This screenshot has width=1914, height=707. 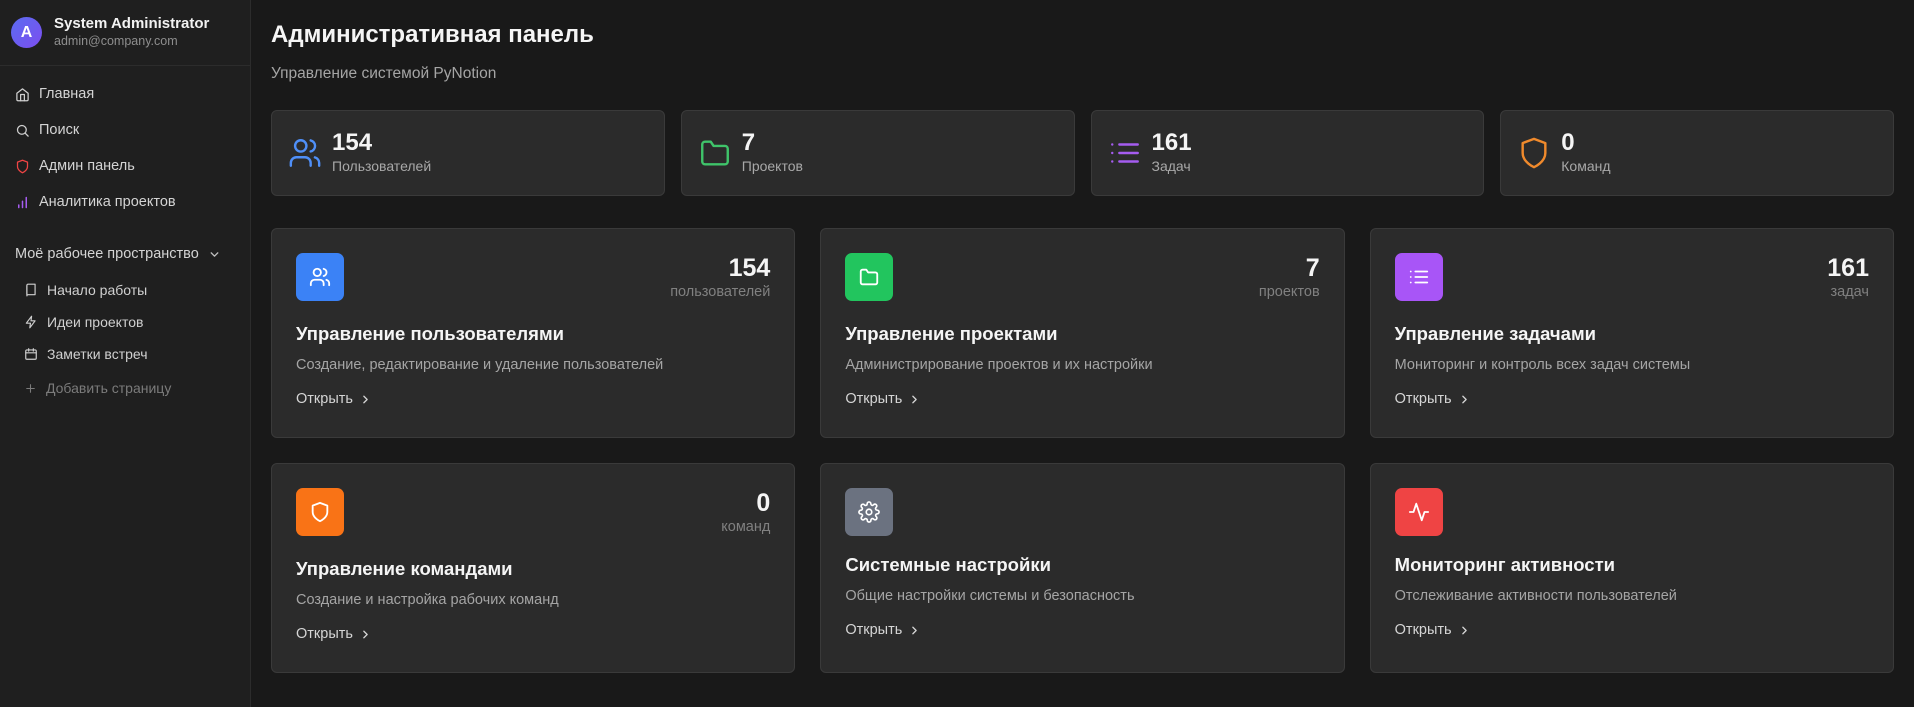 What do you see at coordinates (430, 333) in the screenshot?
I see `card-title: Управление пользователями` at bounding box center [430, 333].